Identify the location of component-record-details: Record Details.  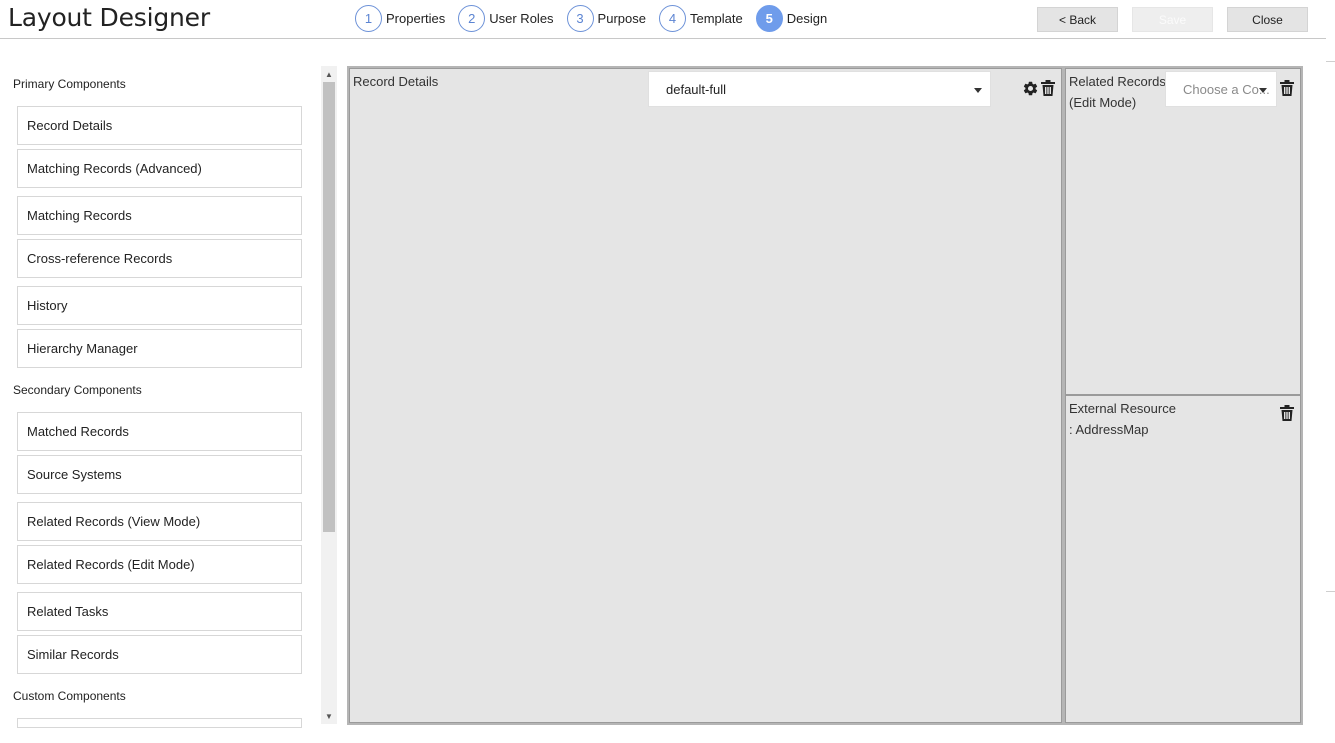
(159, 125).